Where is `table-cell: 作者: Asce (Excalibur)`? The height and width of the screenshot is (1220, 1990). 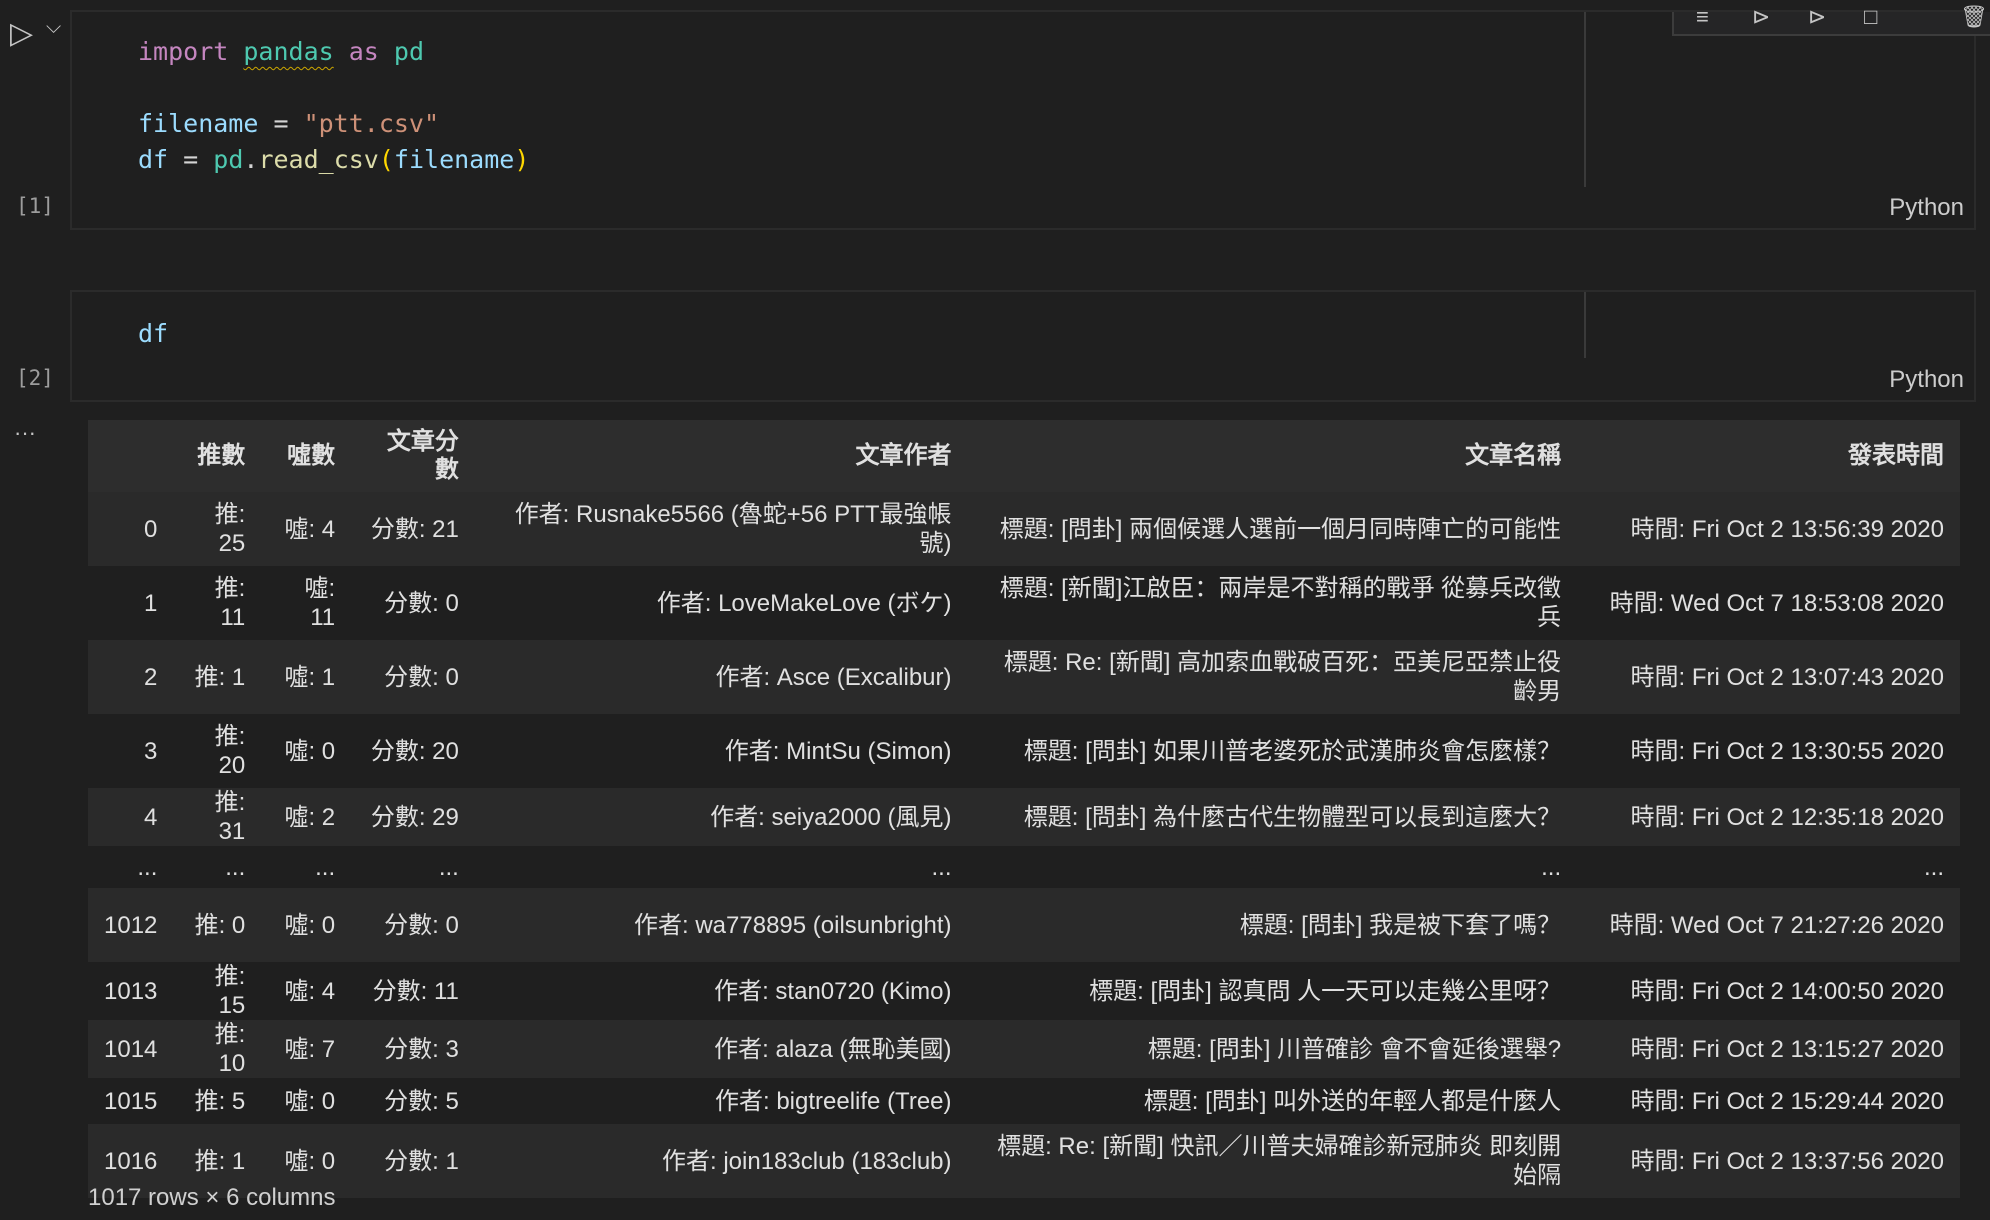 table-cell: 作者: Asce (Excalibur) is located at coordinates (833, 677).